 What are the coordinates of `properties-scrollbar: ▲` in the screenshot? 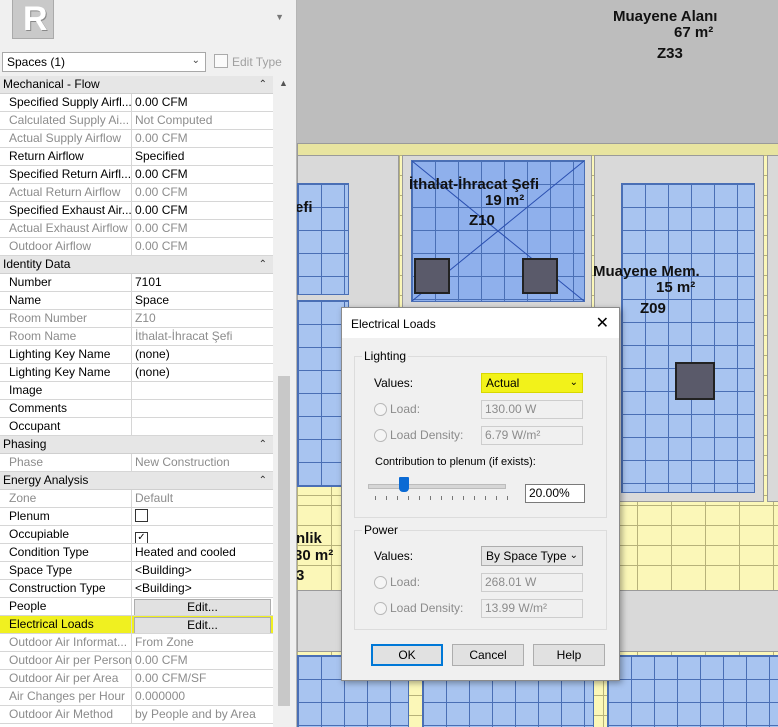 It's located at (284, 401).